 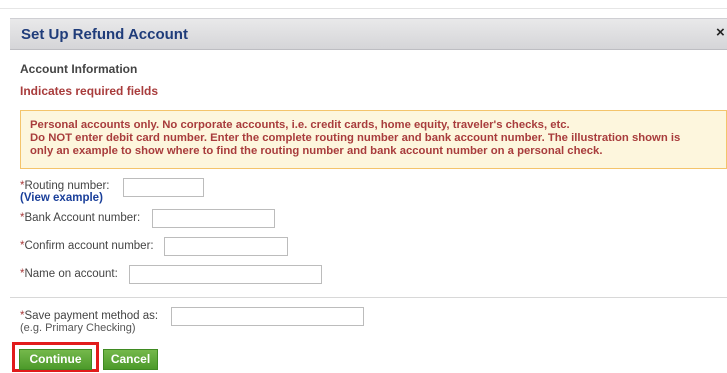 I want to click on confirm-account-label: *Confirm account number:, so click(x=87, y=246).